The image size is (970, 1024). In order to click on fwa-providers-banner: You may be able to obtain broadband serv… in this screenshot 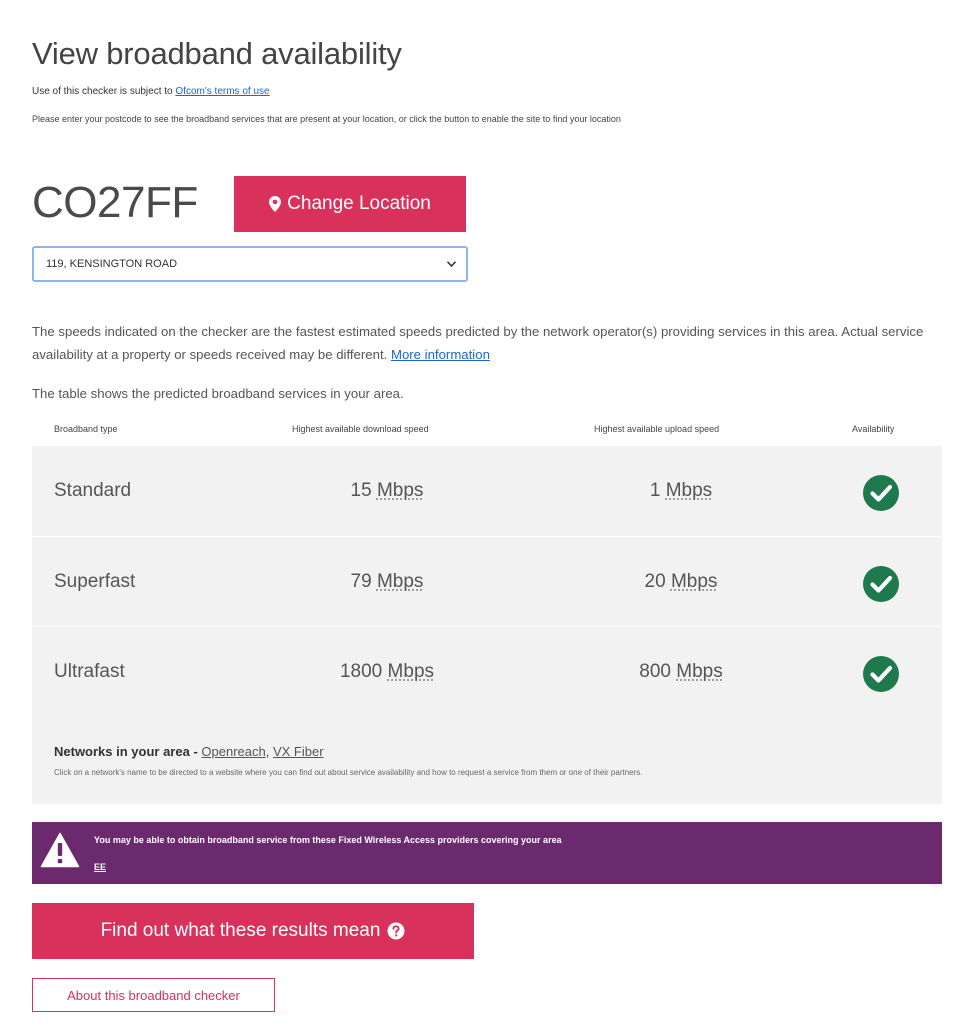, I will do `click(487, 853)`.